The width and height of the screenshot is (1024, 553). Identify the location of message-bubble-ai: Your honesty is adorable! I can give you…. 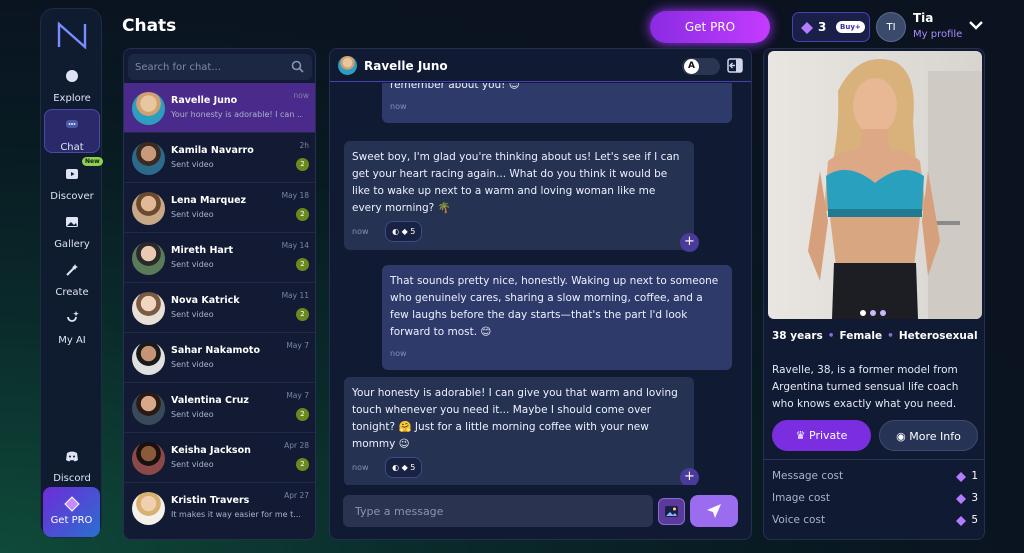
(519, 431).